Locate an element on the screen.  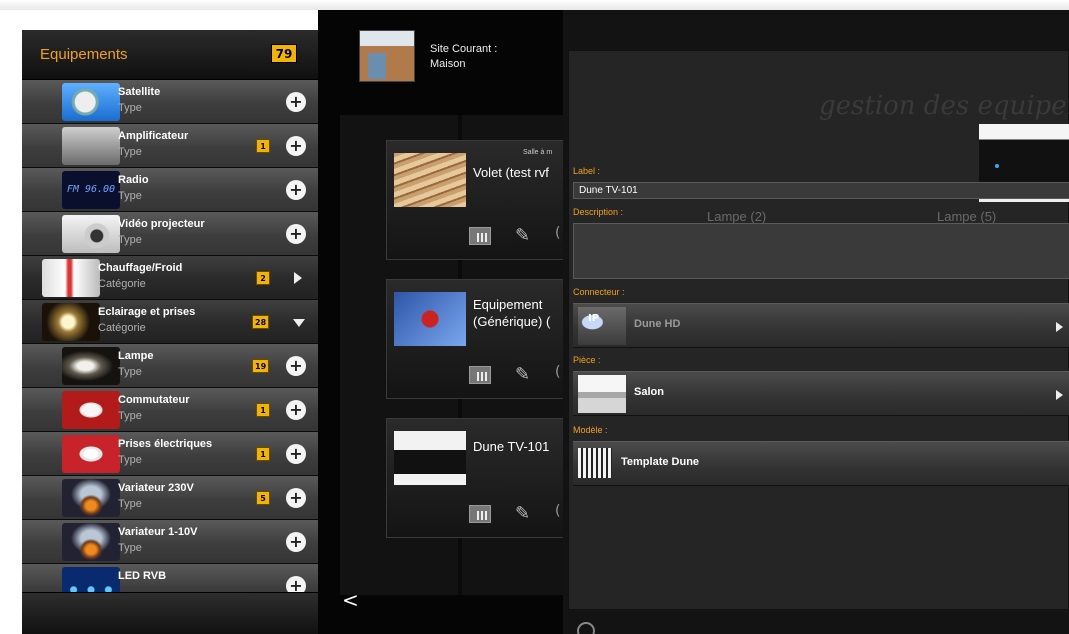
card-title: Volet (test rvf is located at coordinates (511, 172).